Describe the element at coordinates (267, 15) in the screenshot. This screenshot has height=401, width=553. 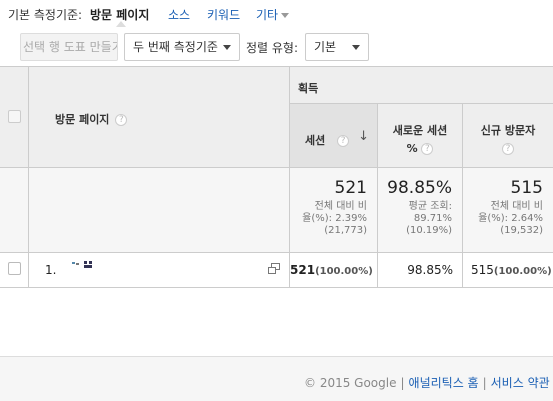
I see `dimension-other-label: 기타` at that location.